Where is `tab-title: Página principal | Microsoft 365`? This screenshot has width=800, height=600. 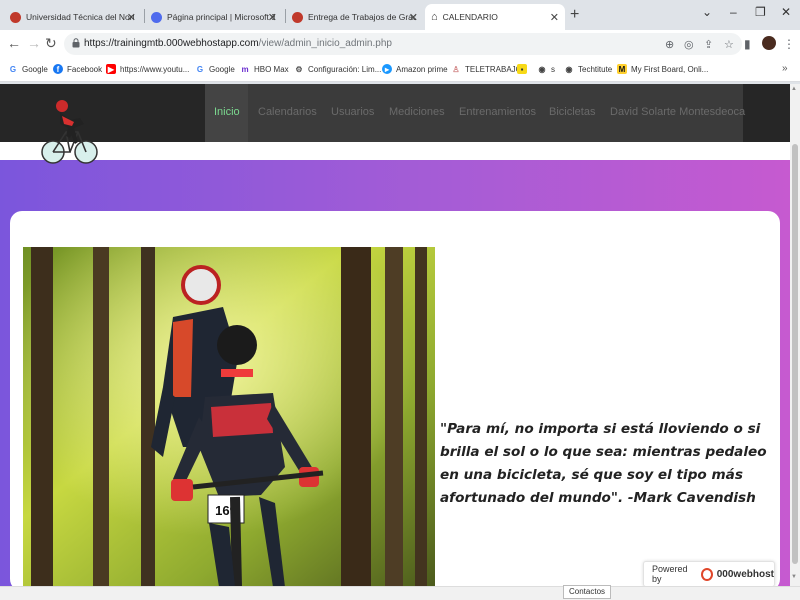 tab-title: Página principal | Microsoft 365 is located at coordinates (221, 17).